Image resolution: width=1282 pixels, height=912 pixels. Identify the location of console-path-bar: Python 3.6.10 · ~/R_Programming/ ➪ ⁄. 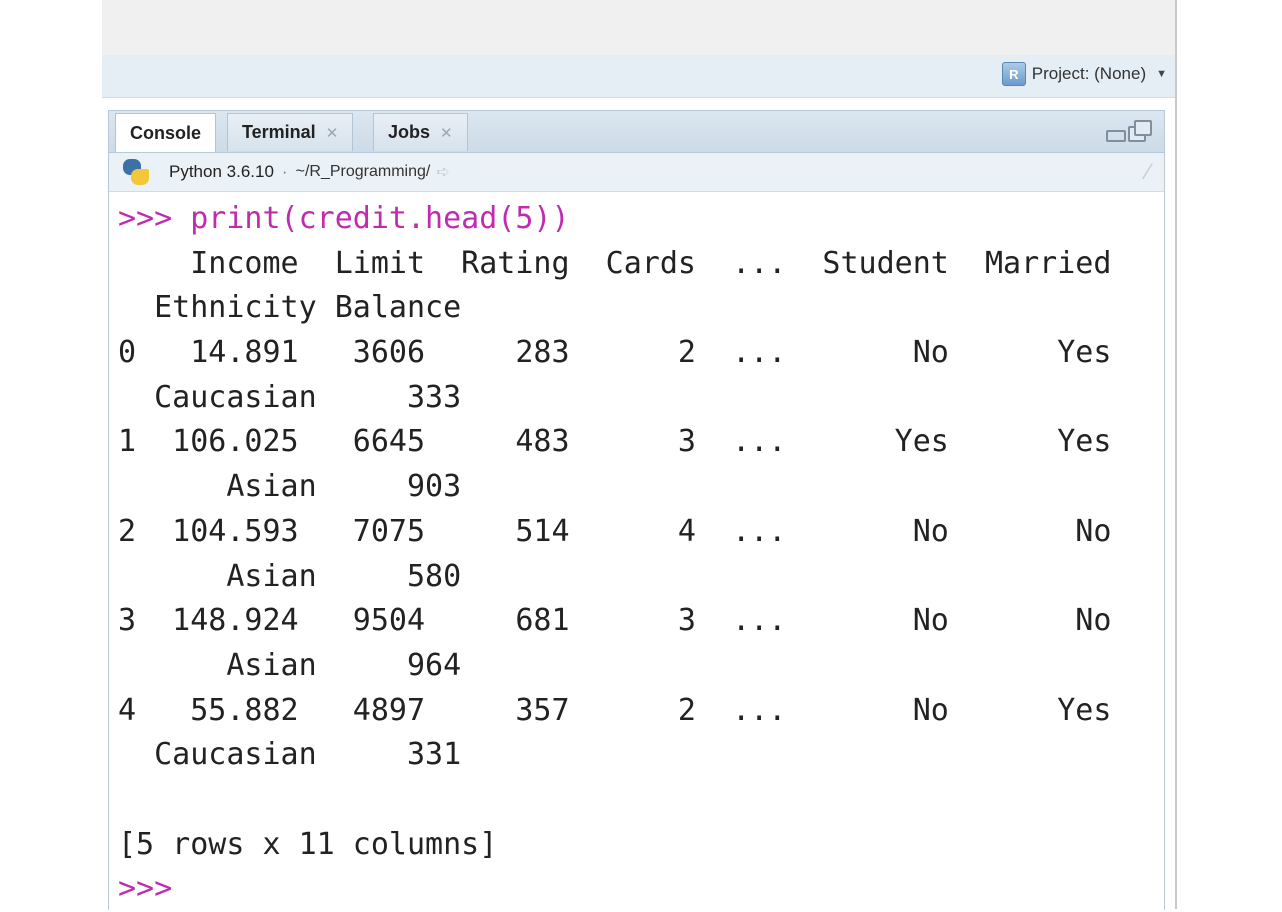
(636, 172).